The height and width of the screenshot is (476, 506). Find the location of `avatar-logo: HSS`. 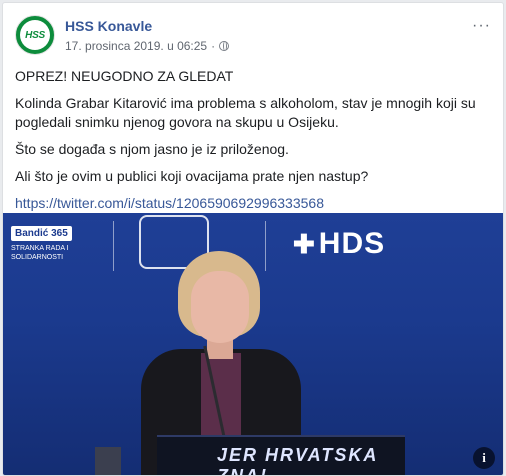

avatar-logo: HSS is located at coordinates (35, 35).